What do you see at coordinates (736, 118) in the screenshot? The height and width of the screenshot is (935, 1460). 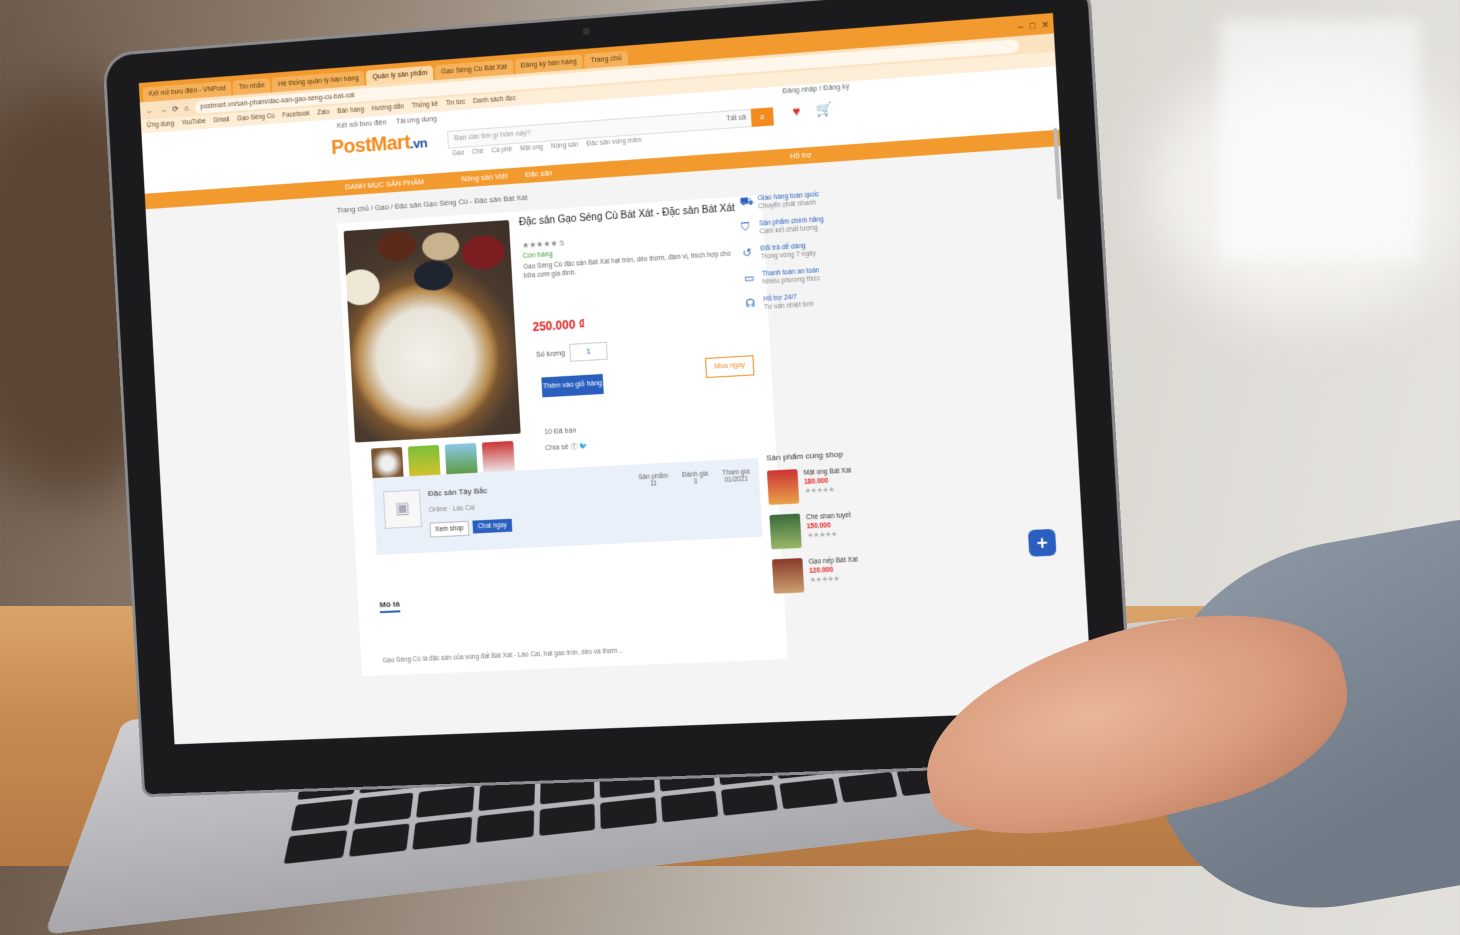 I see `search-category-select: Tất cả` at bounding box center [736, 118].